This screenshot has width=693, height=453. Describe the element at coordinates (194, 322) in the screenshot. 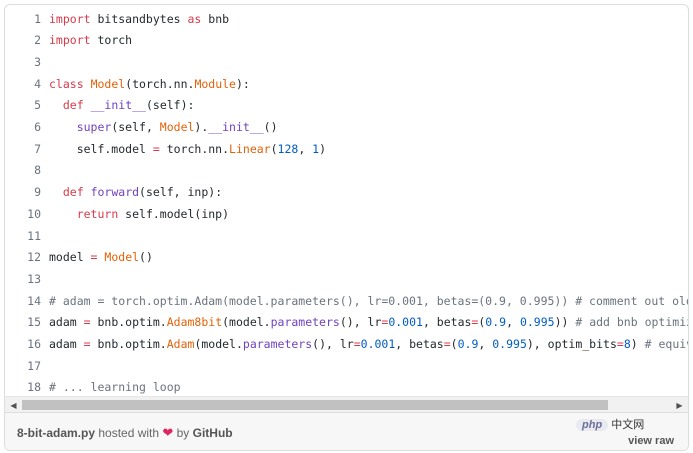

I see `code-token: Adam8bit` at that location.